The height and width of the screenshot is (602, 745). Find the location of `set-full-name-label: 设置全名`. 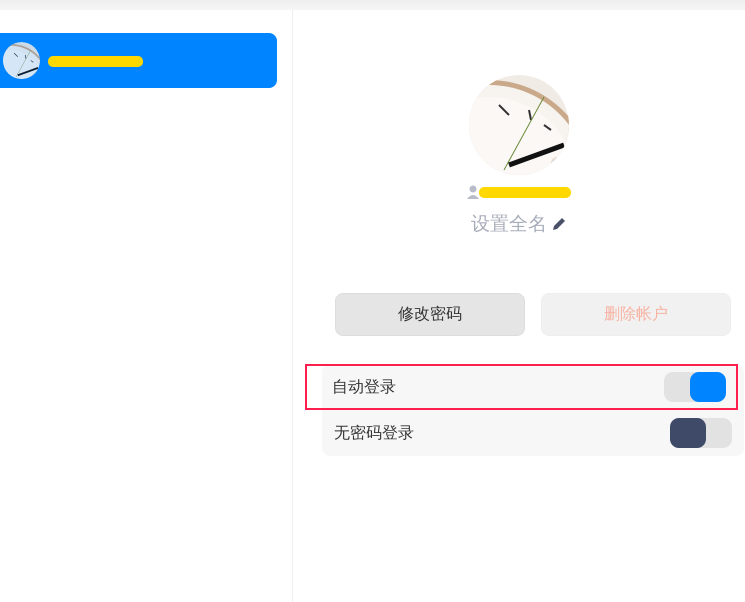

set-full-name-label: 设置全名 is located at coordinates (509, 224).